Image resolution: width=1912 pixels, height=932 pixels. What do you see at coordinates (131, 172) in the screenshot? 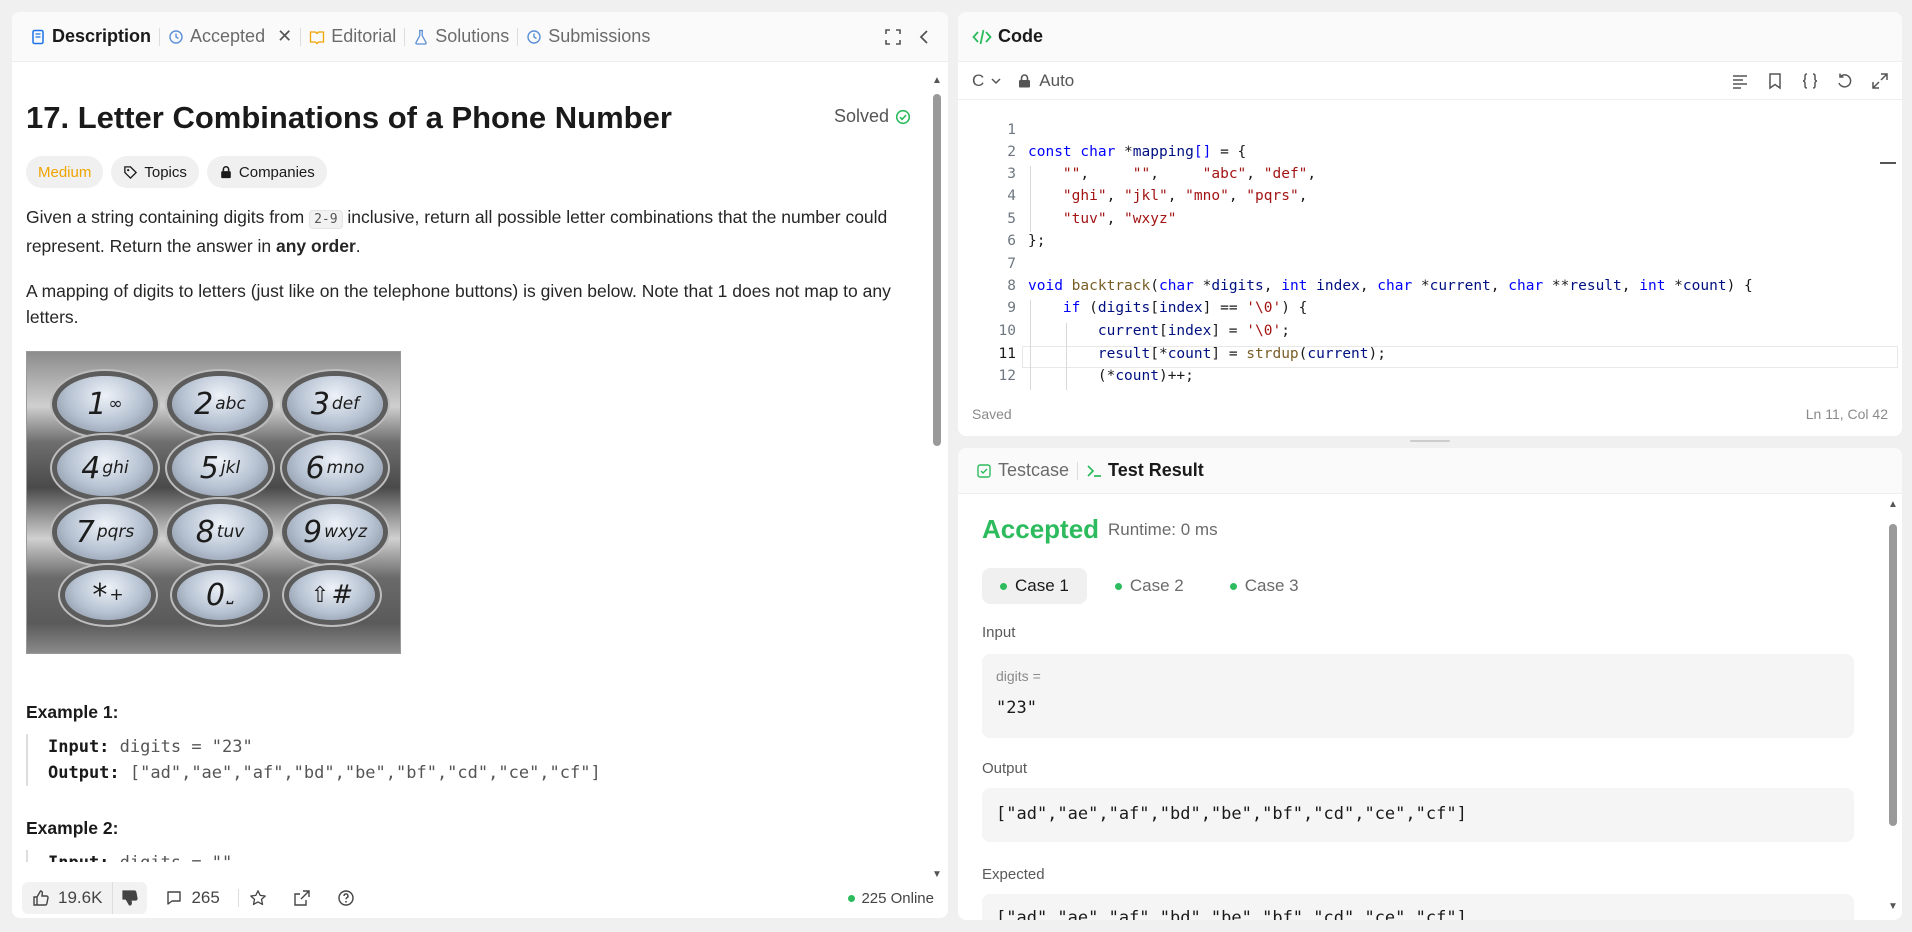
I see `tag-icon` at bounding box center [131, 172].